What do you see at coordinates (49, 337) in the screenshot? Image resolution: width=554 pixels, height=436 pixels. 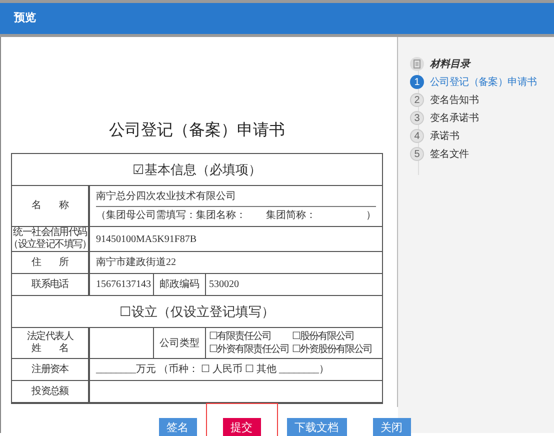 I see `field-label: 法定代表人` at bounding box center [49, 337].